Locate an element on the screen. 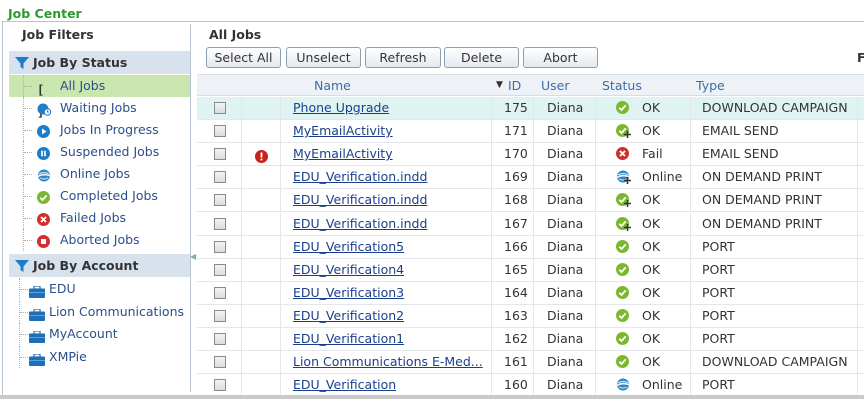 This screenshot has height=399, width=864. bottom-border is located at coordinates (432, 397).